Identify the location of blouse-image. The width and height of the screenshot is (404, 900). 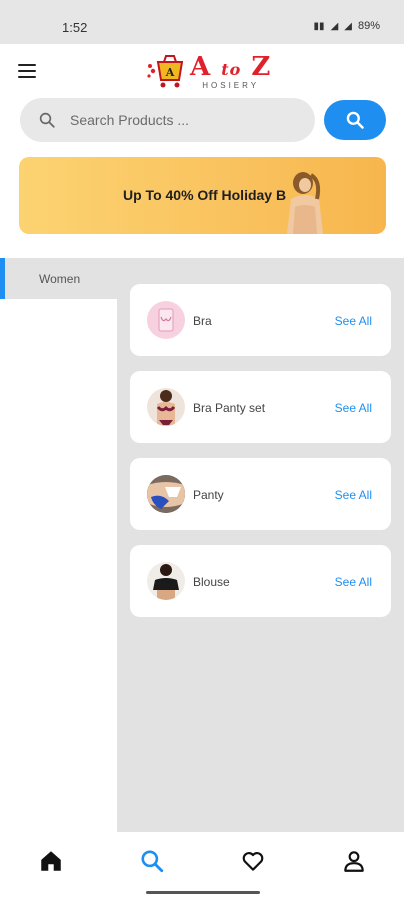
(166, 582).